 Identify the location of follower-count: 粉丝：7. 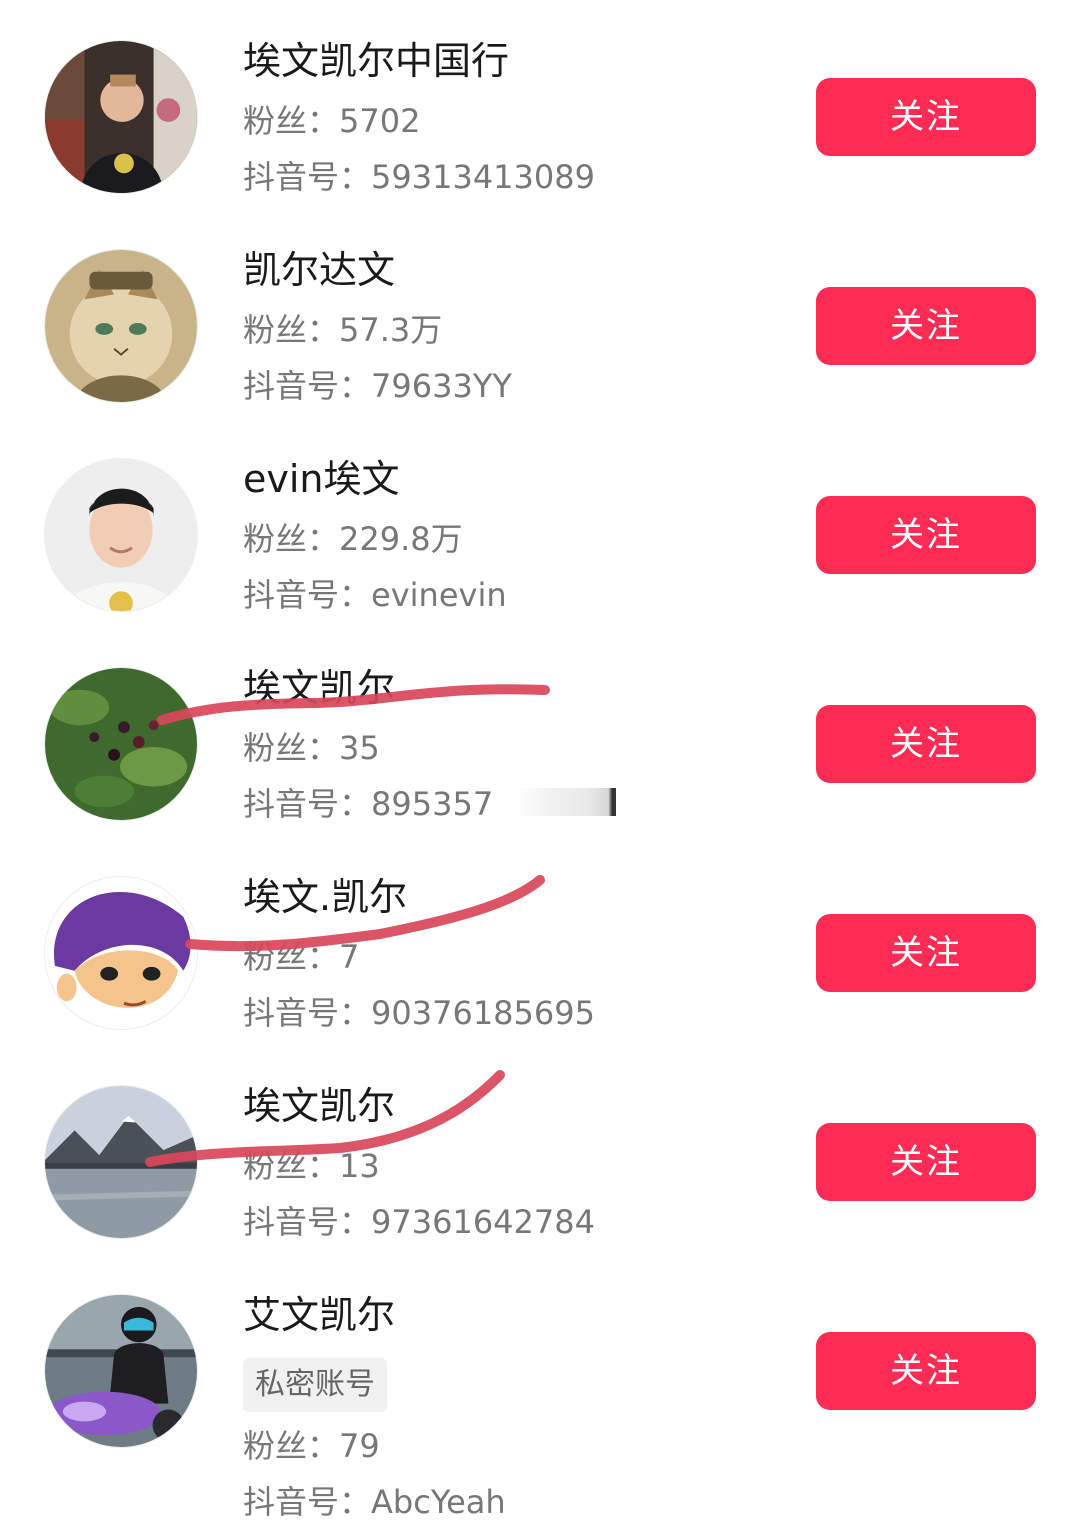
(419, 957).